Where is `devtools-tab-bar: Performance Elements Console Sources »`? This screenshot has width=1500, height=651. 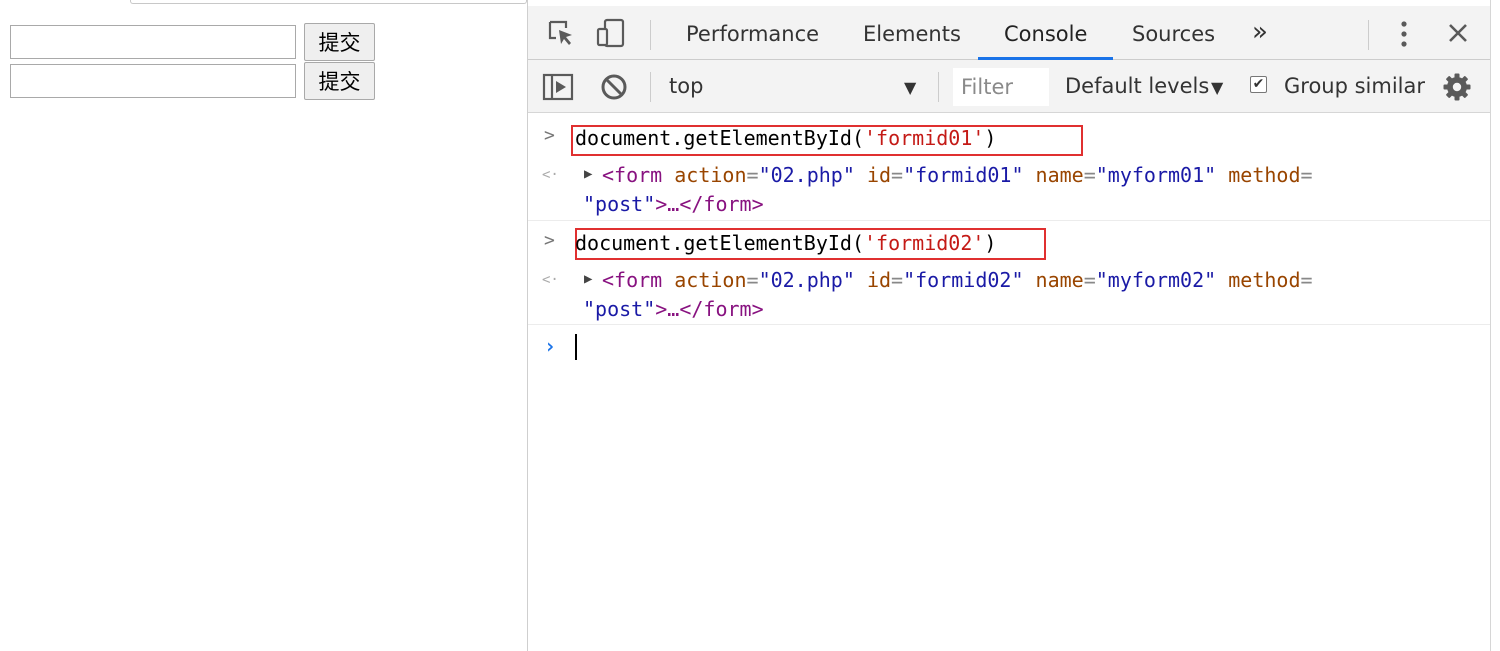
devtools-tab-bar: Performance Elements Console Sources » is located at coordinates (1009, 33).